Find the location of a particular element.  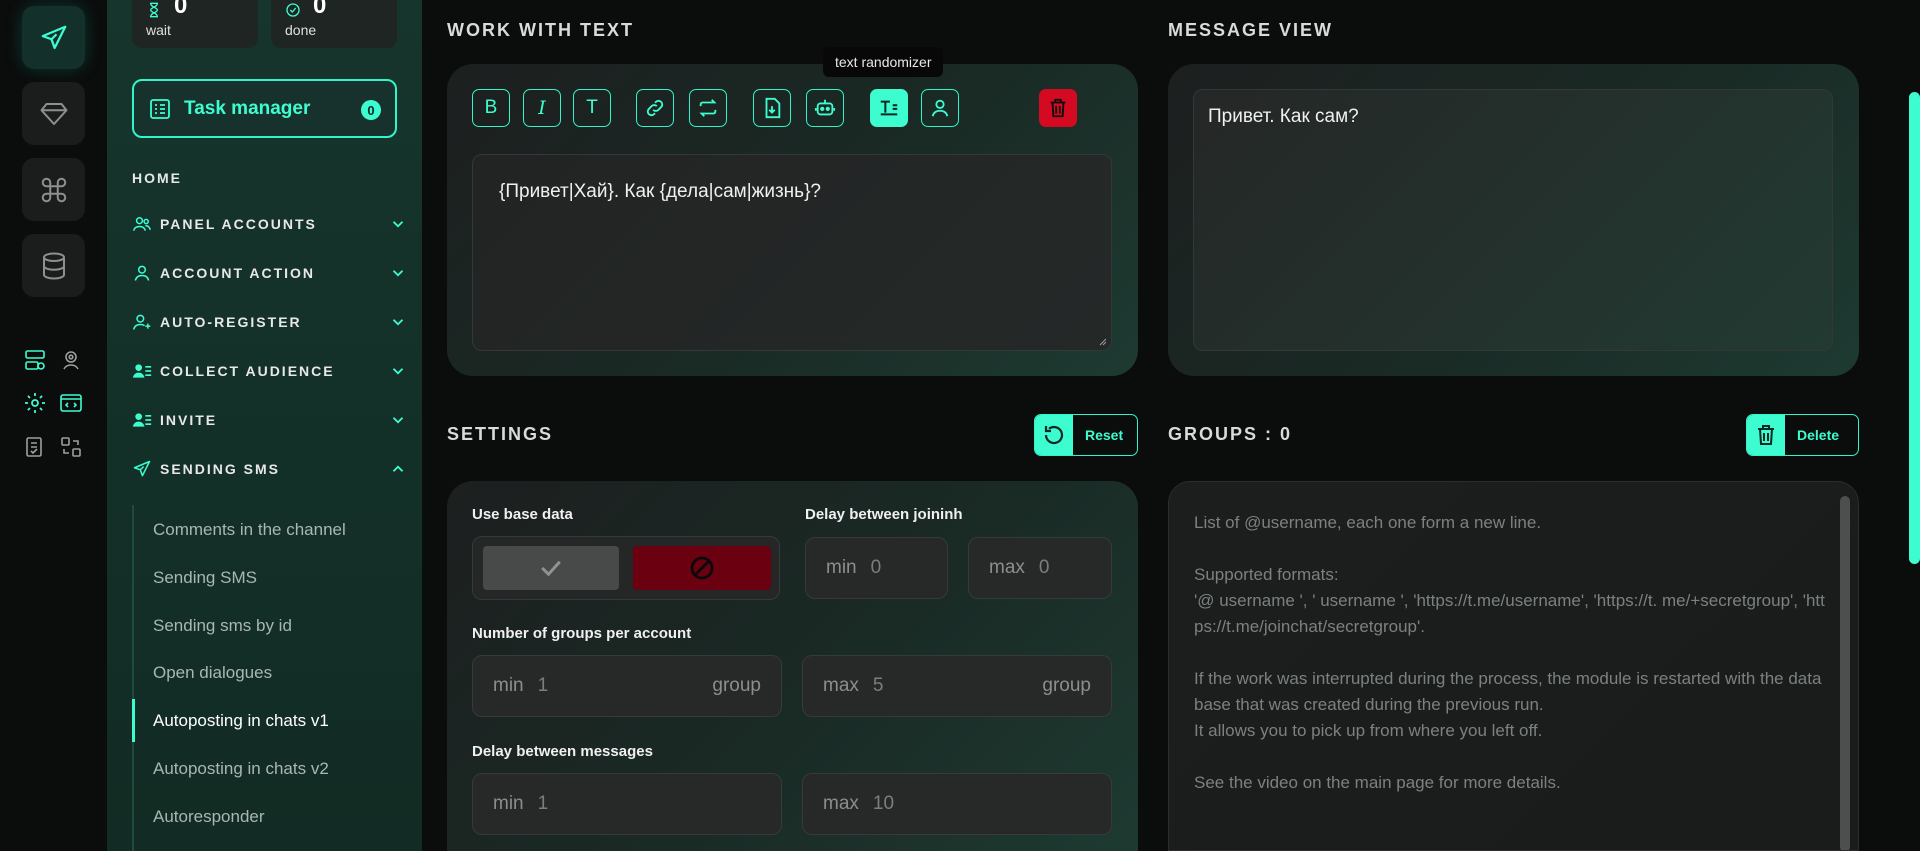

text-randomizer-button is located at coordinates (889, 108).